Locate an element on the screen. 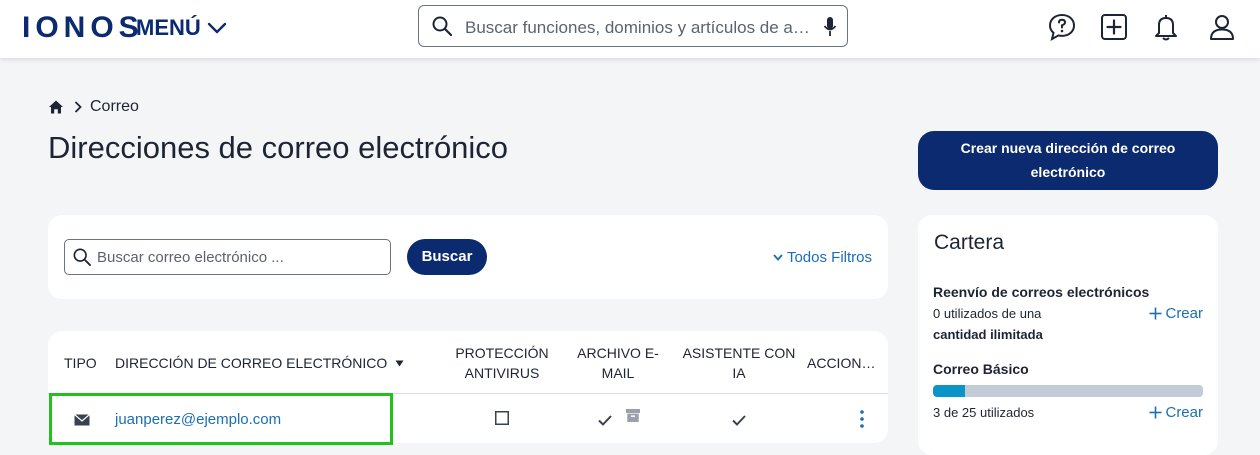 Image resolution: width=1260 pixels, height=455 pixels. envelope-icon is located at coordinates (82, 420).